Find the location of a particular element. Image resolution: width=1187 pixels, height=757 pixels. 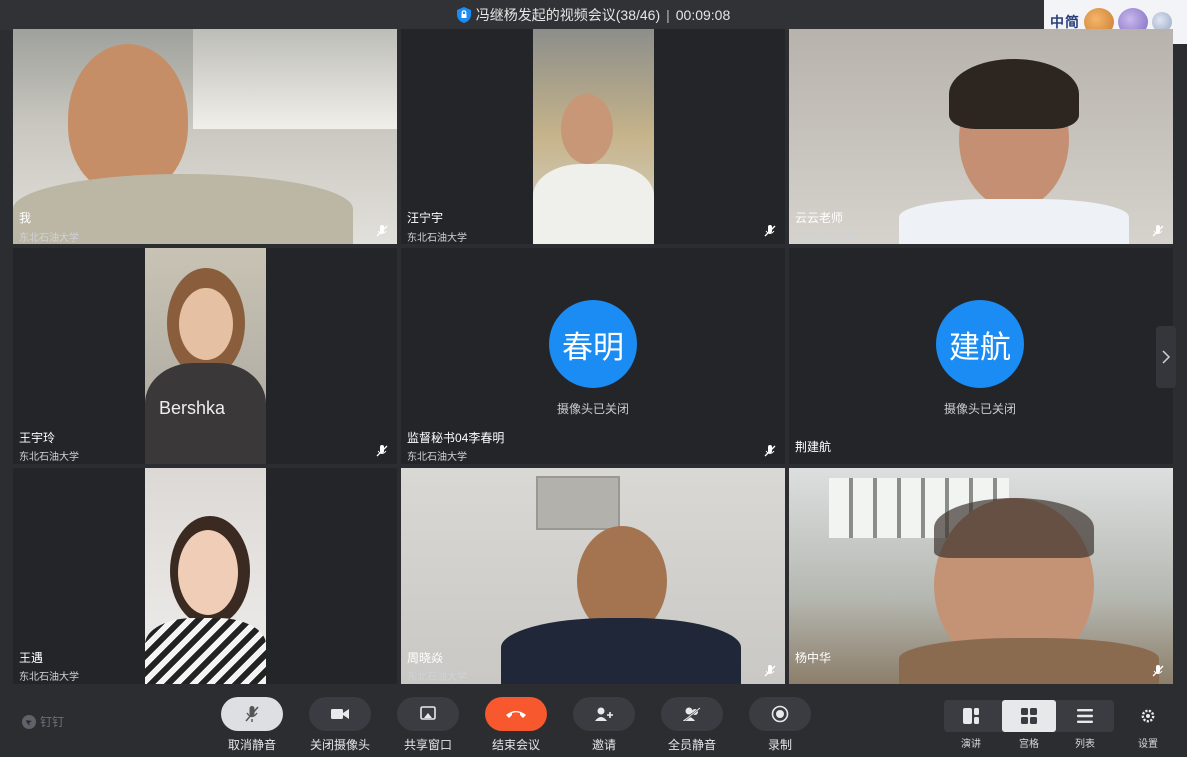

invite-user-icon is located at coordinates (604, 714).